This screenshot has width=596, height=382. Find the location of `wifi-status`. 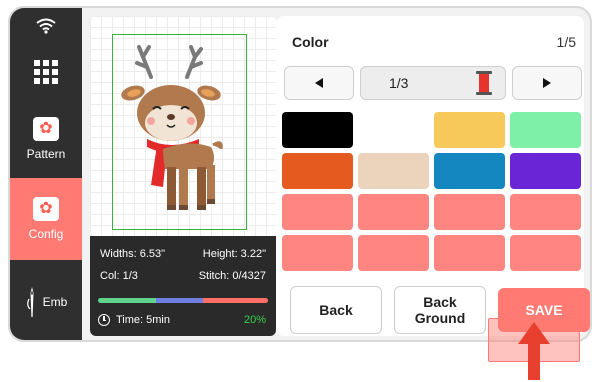

wifi-status is located at coordinates (46, 26).